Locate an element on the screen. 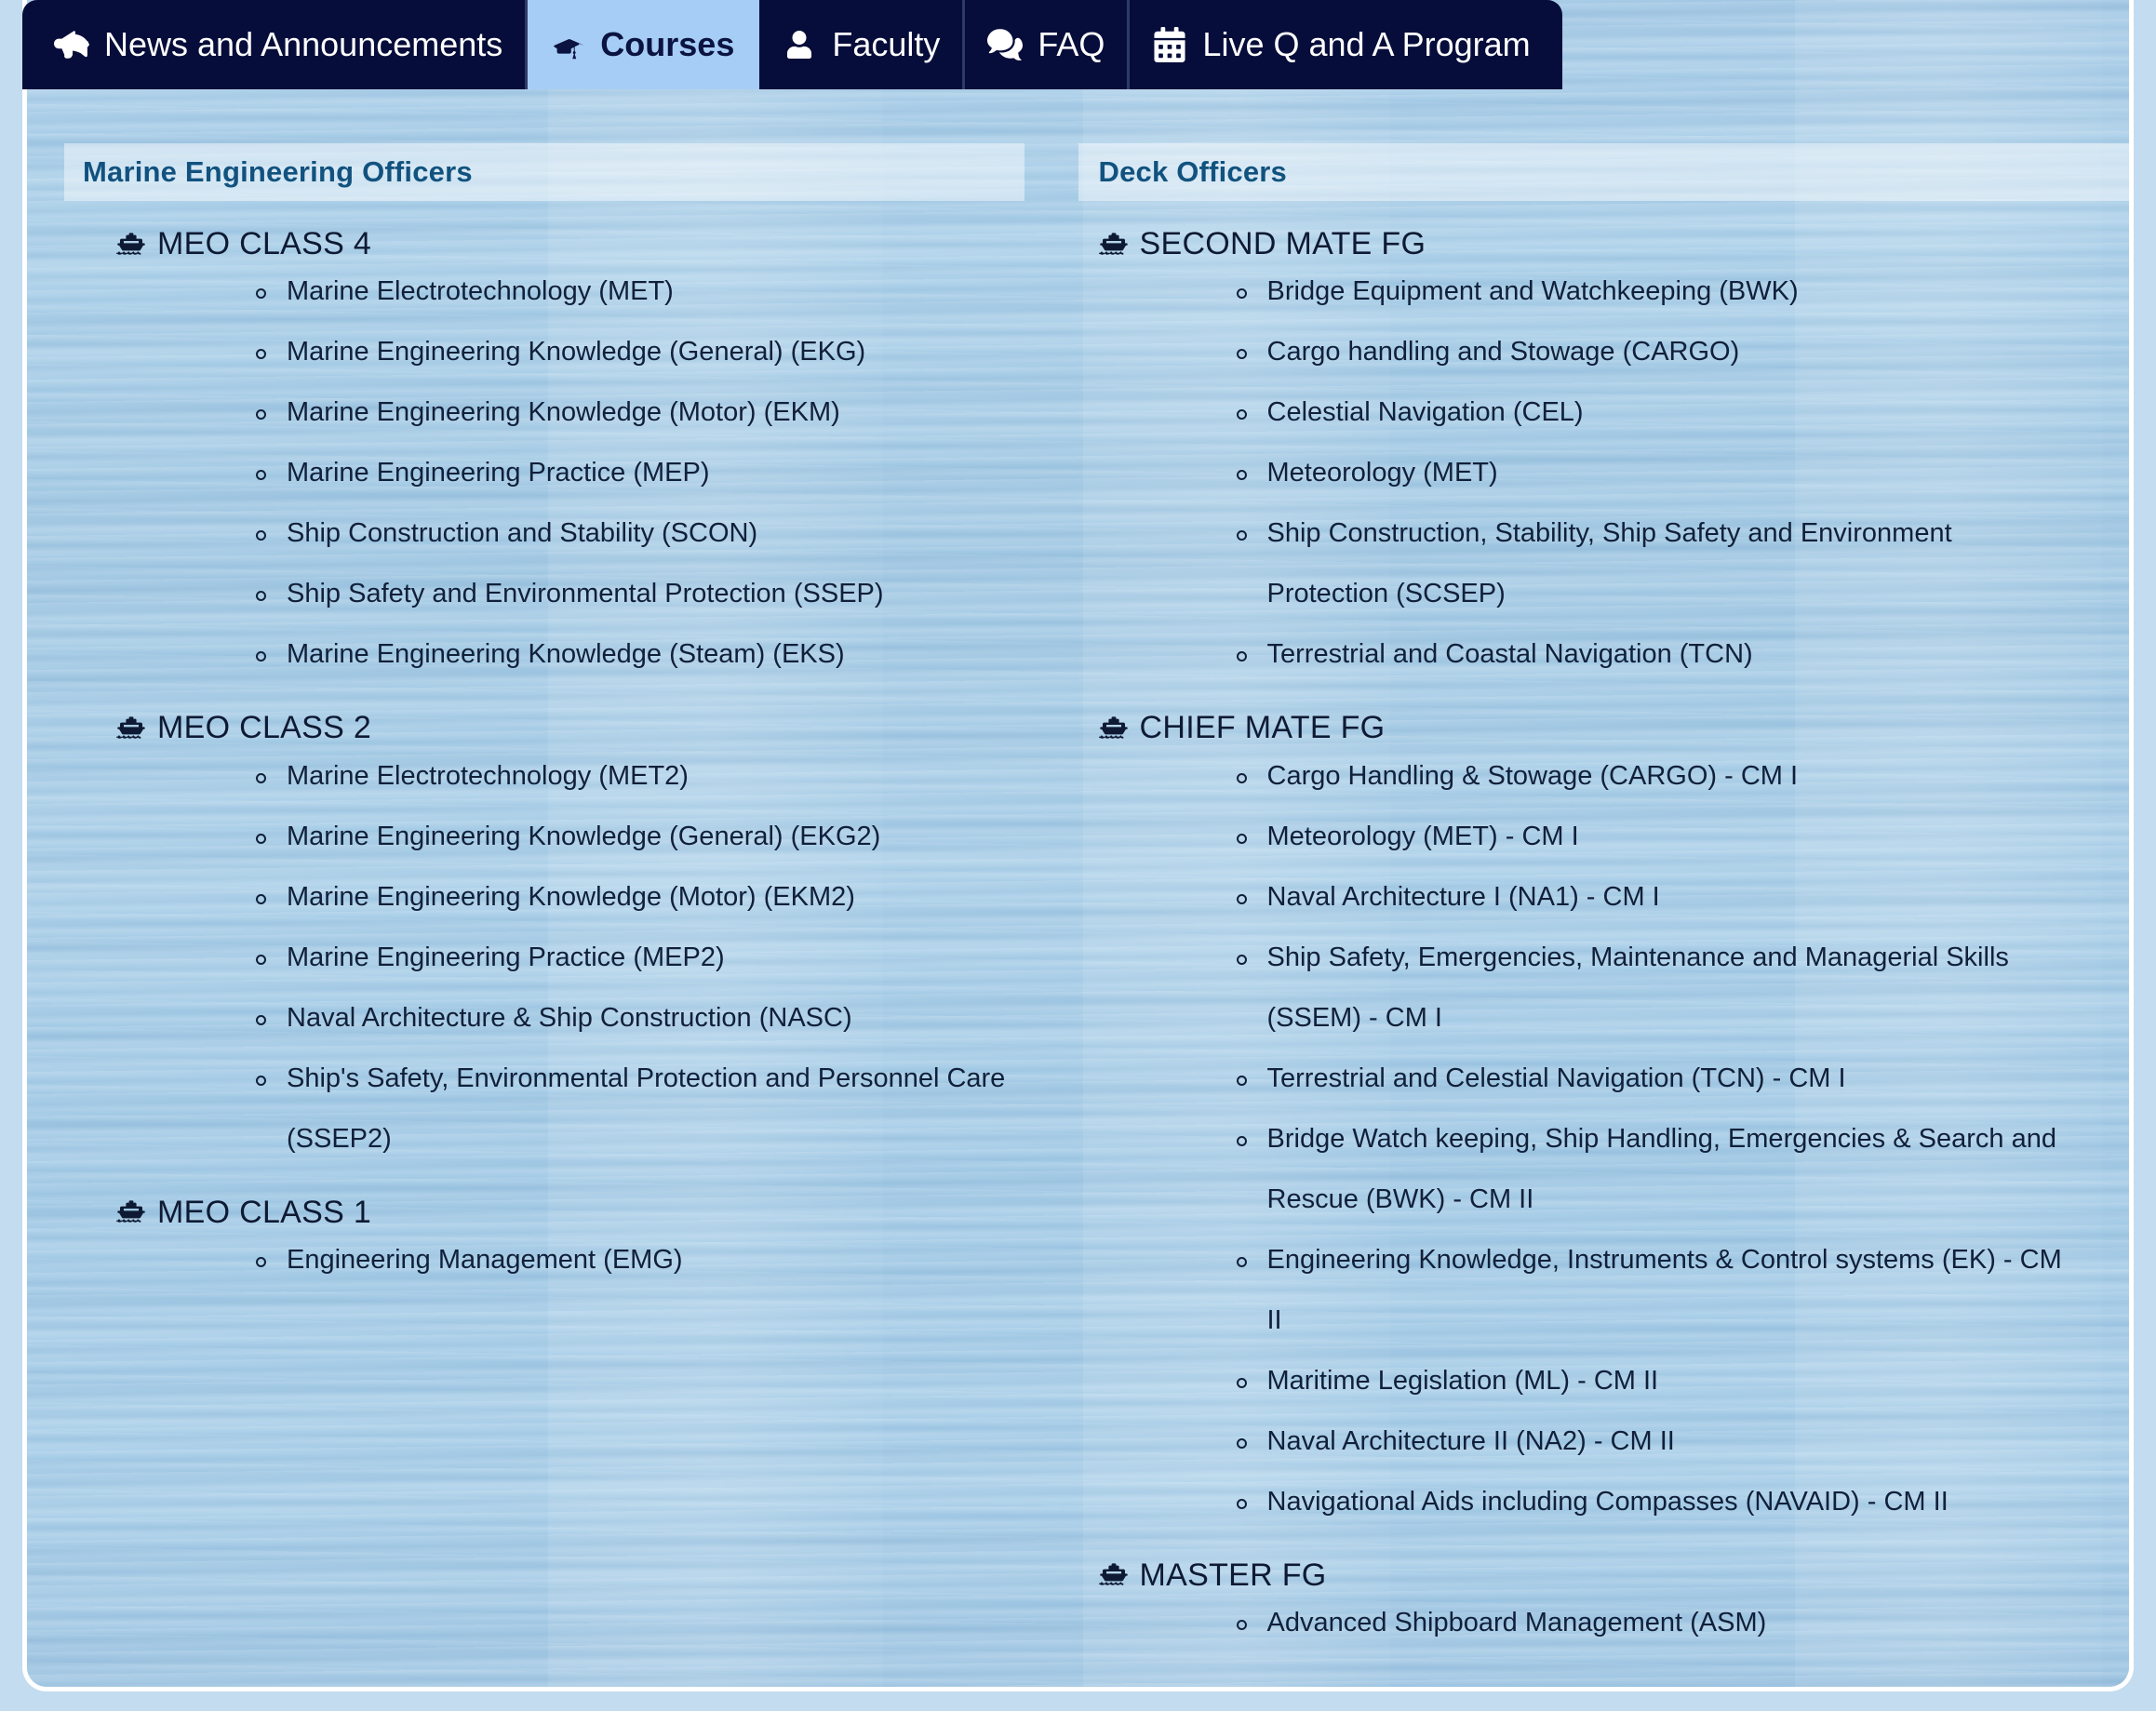  panel-title: Marine Engineering Officers is located at coordinates (278, 171).